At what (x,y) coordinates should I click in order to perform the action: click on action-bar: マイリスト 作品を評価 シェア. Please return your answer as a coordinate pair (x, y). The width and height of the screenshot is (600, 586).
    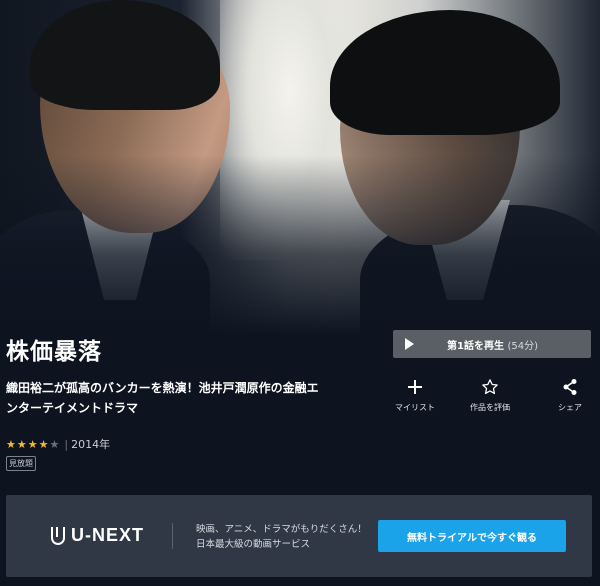
    Looking at the image, I should click on (487, 398).